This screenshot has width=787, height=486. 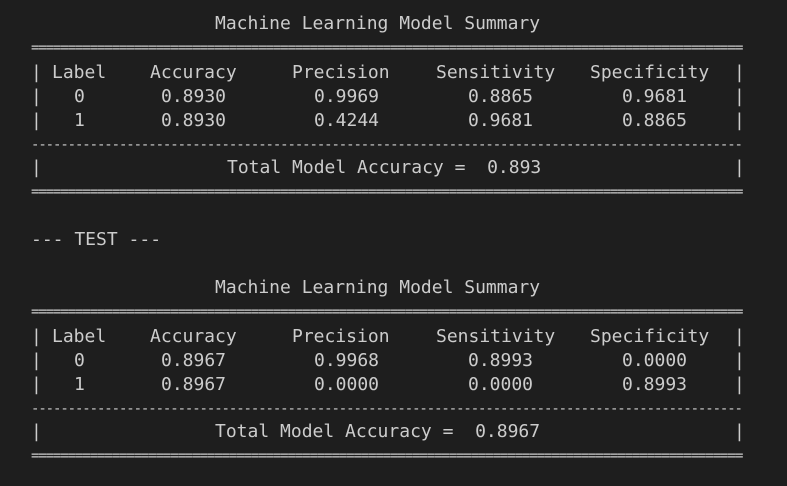 I want to click on test-separator-label: --- TEST ---, so click(x=96, y=239).